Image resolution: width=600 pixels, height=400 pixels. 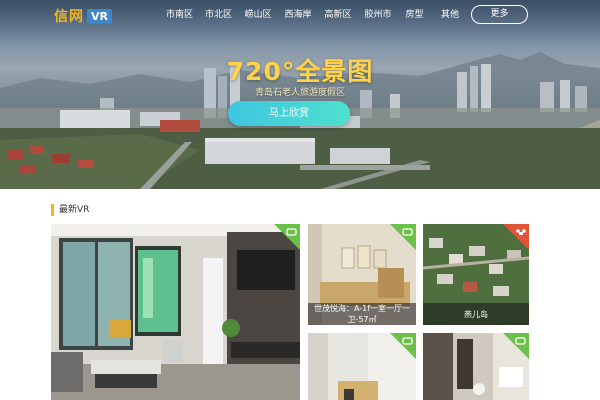 I want to click on vr-card-2: 世茂悦海：A-1f一室一厅一卫-57㎡, so click(x=362, y=274).